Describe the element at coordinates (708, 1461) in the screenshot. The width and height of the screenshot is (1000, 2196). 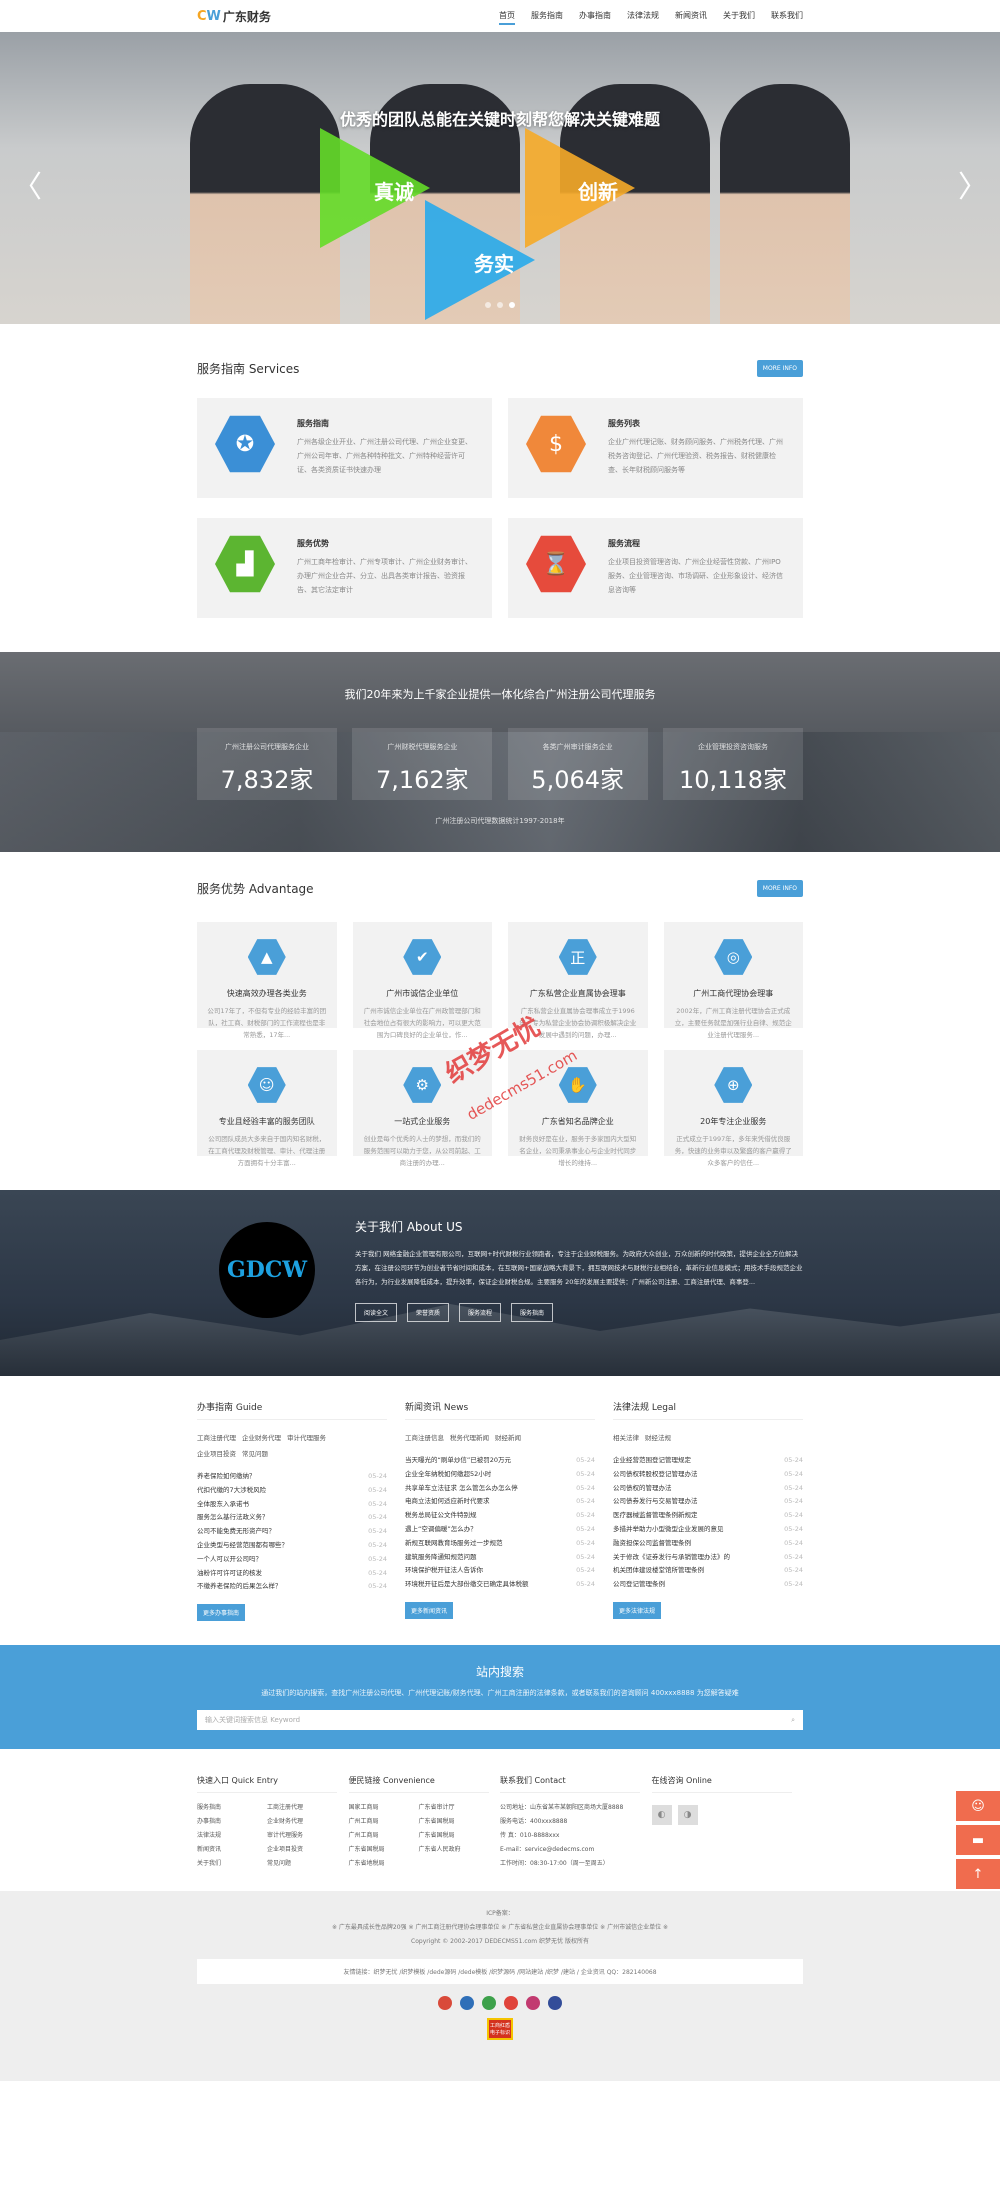
I see `list-item: 企业经营范围登记管理规定 05-24` at that location.